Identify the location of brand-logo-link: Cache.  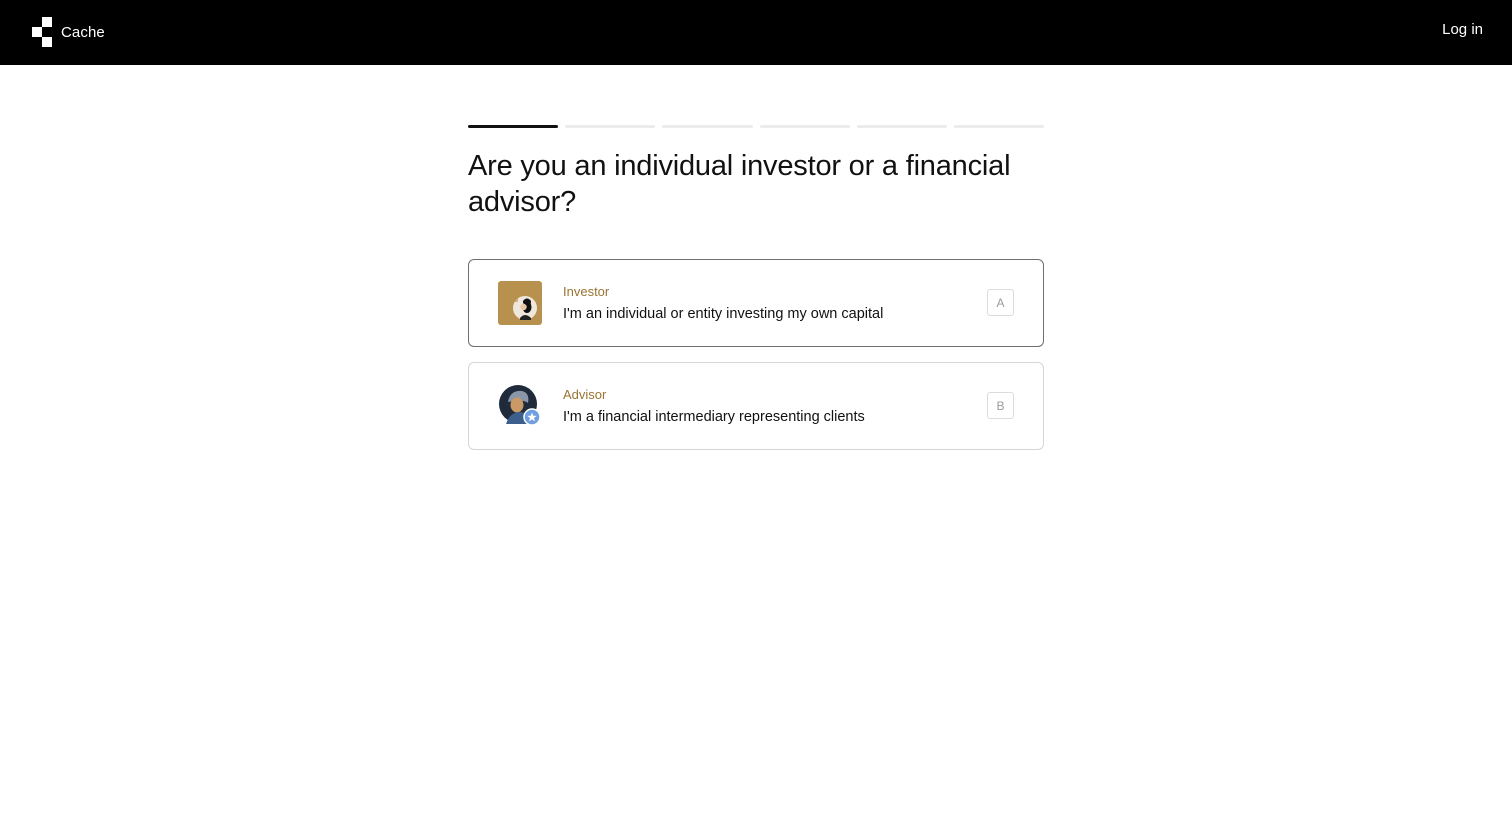
(68, 32).